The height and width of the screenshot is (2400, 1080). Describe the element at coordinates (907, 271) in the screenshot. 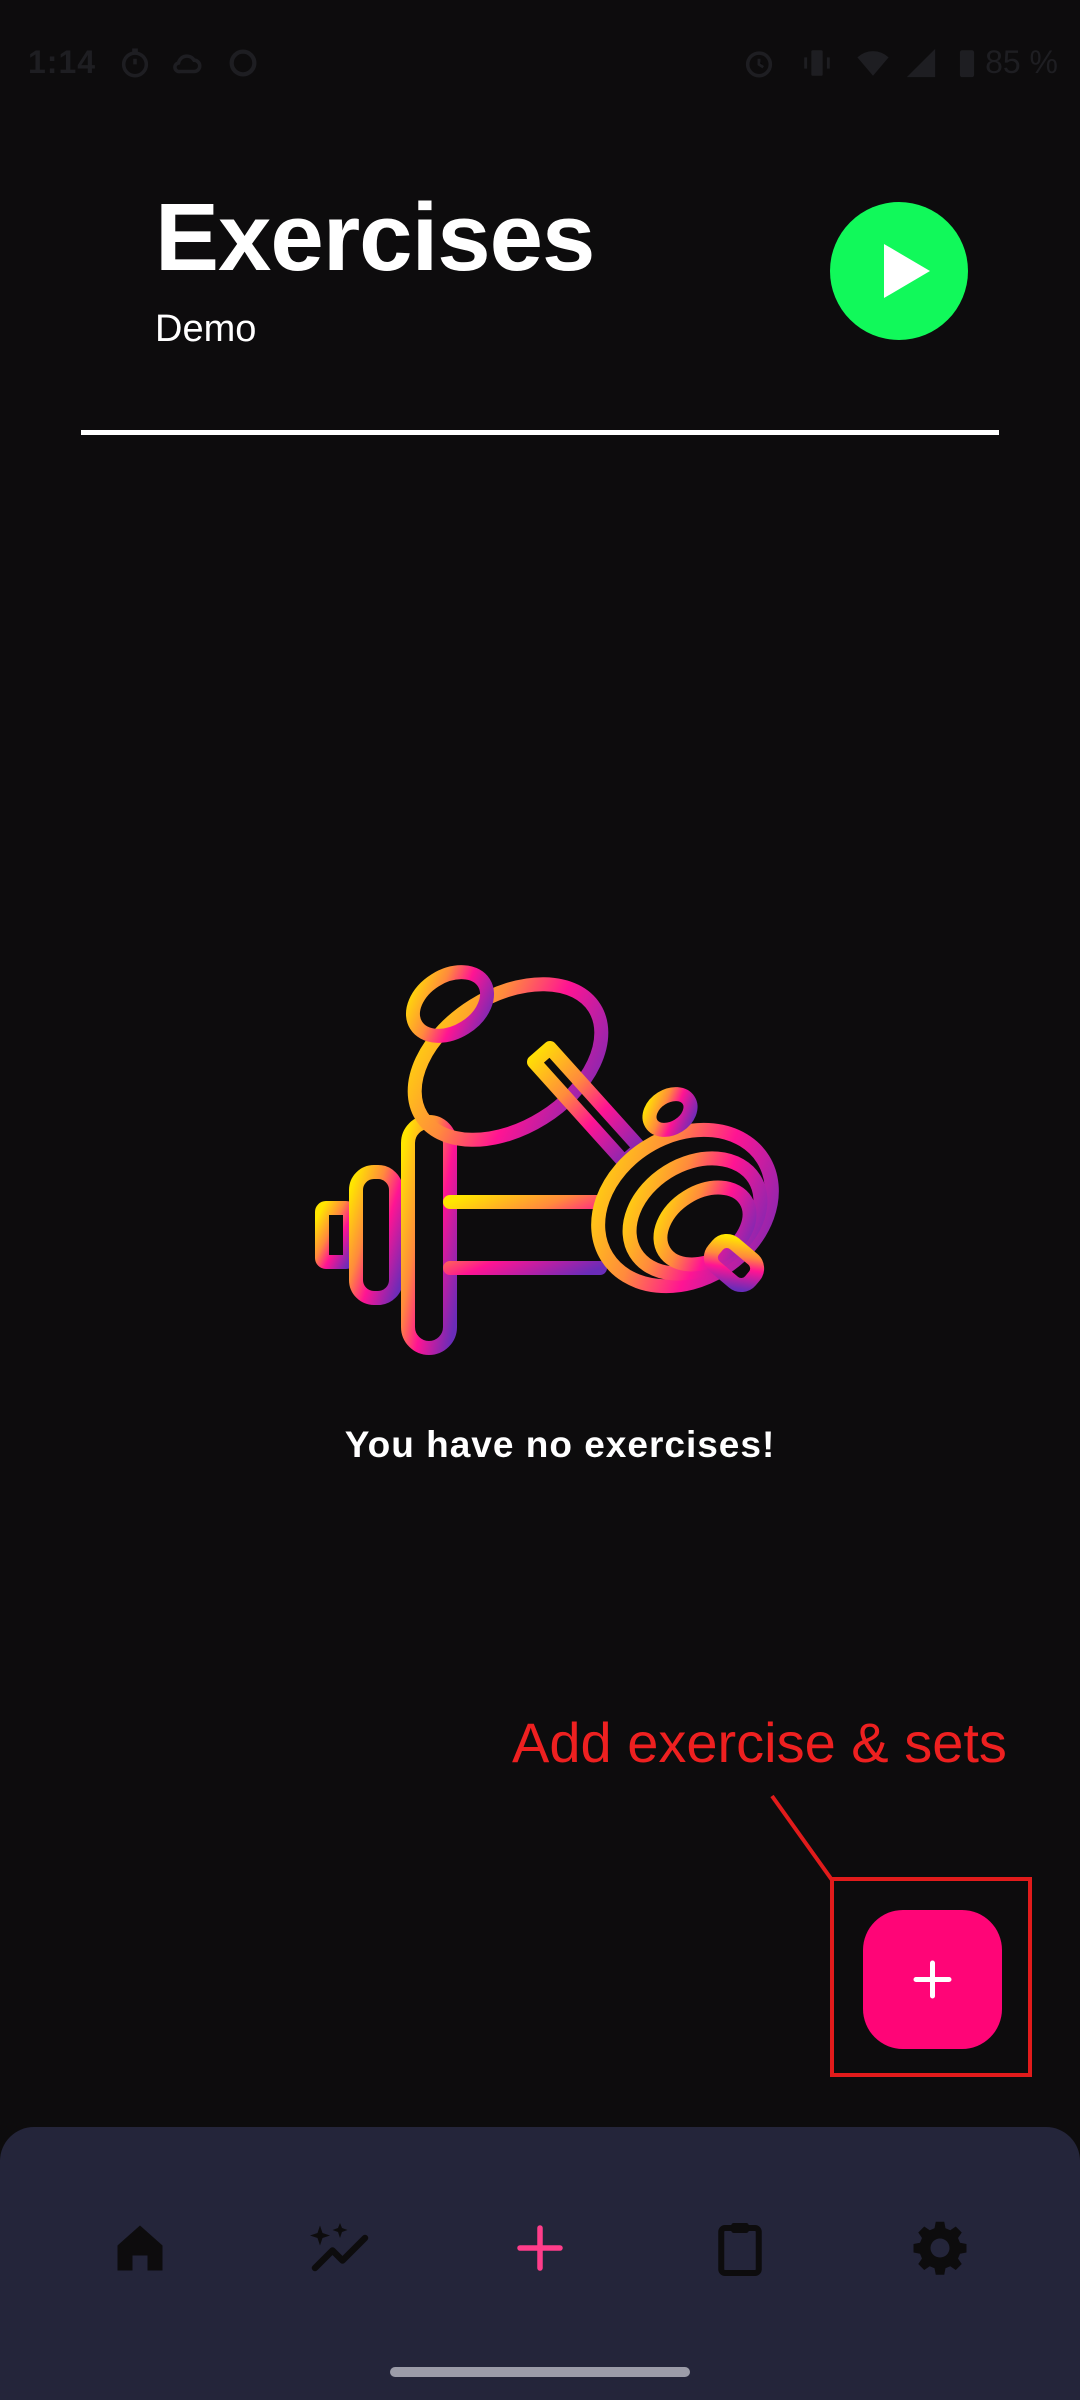

I see `play-icon` at that location.